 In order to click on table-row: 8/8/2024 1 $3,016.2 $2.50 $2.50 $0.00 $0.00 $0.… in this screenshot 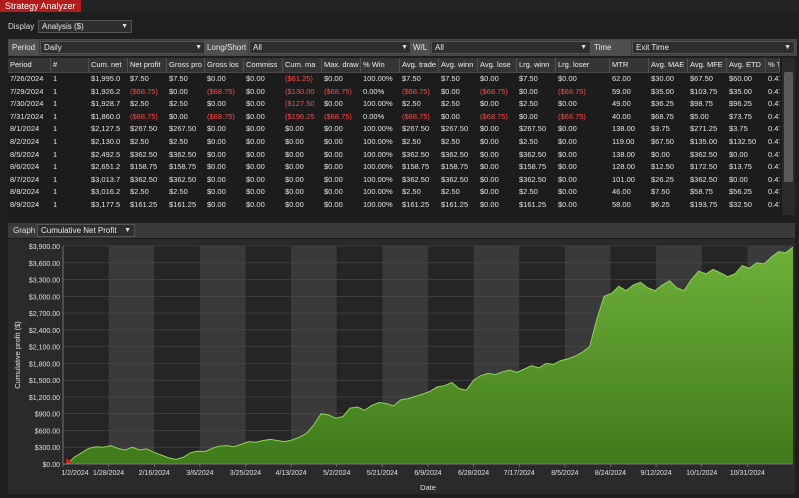, I will do `click(394, 192)`.